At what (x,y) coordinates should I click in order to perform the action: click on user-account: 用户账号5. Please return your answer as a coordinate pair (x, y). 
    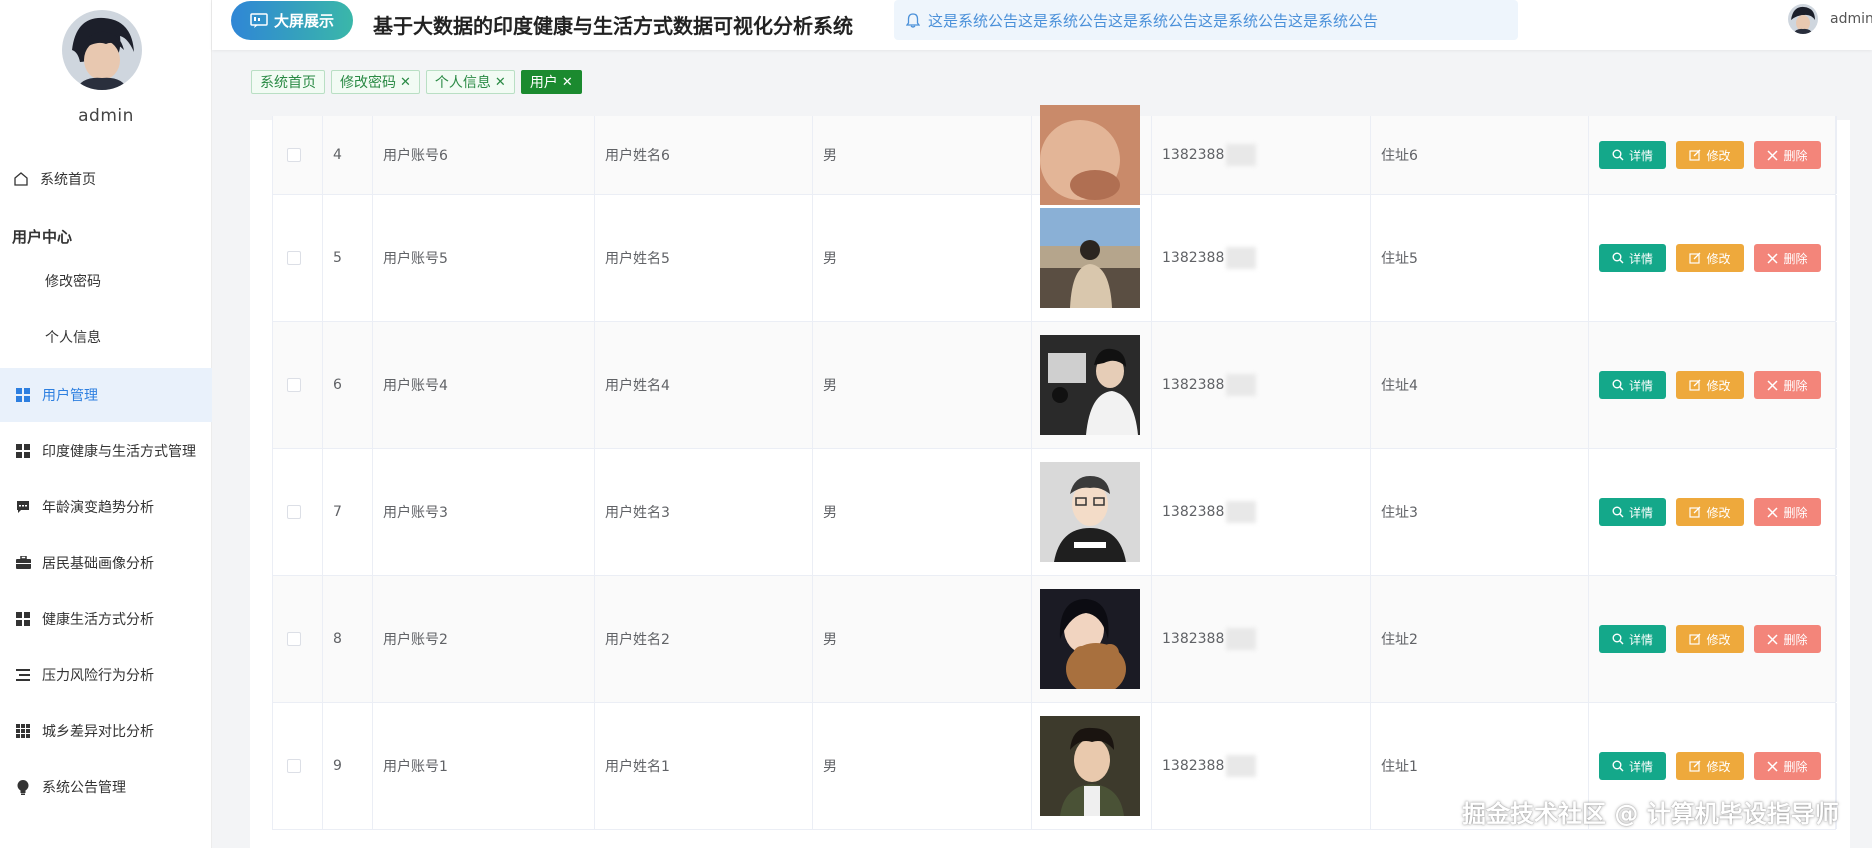
    Looking at the image, I should click on (415, 259).